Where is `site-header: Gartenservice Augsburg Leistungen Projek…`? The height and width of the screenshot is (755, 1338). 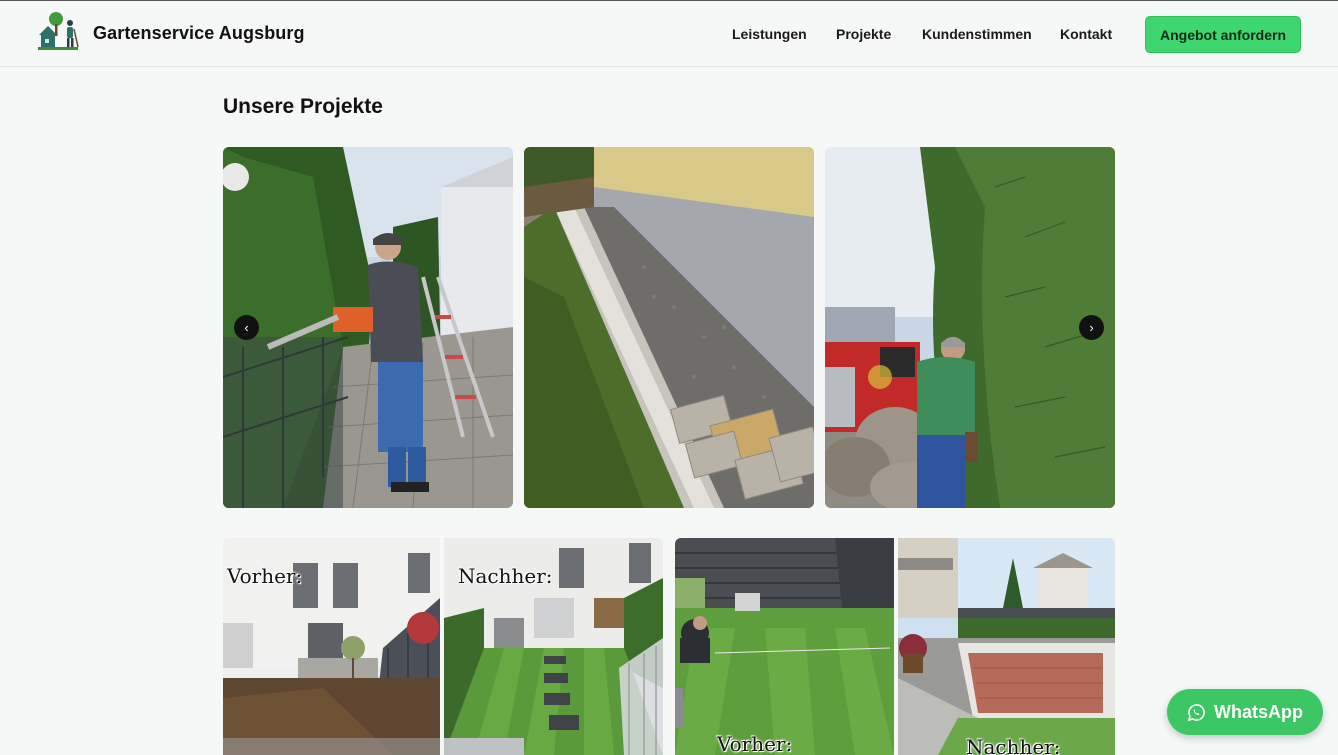 site-header: Gartenservice Augsburg Leistungen Projek… is located at coordinates (669, 33).